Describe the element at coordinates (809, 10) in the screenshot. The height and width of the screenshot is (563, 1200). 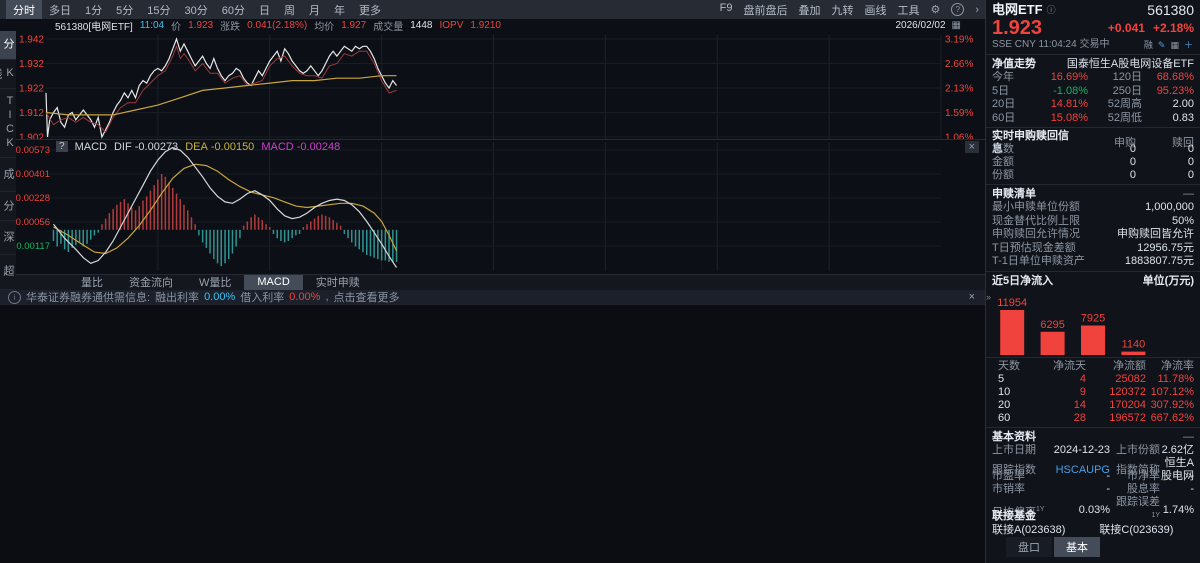
I see `toolbar-item-叠加: 叠加` at that location.